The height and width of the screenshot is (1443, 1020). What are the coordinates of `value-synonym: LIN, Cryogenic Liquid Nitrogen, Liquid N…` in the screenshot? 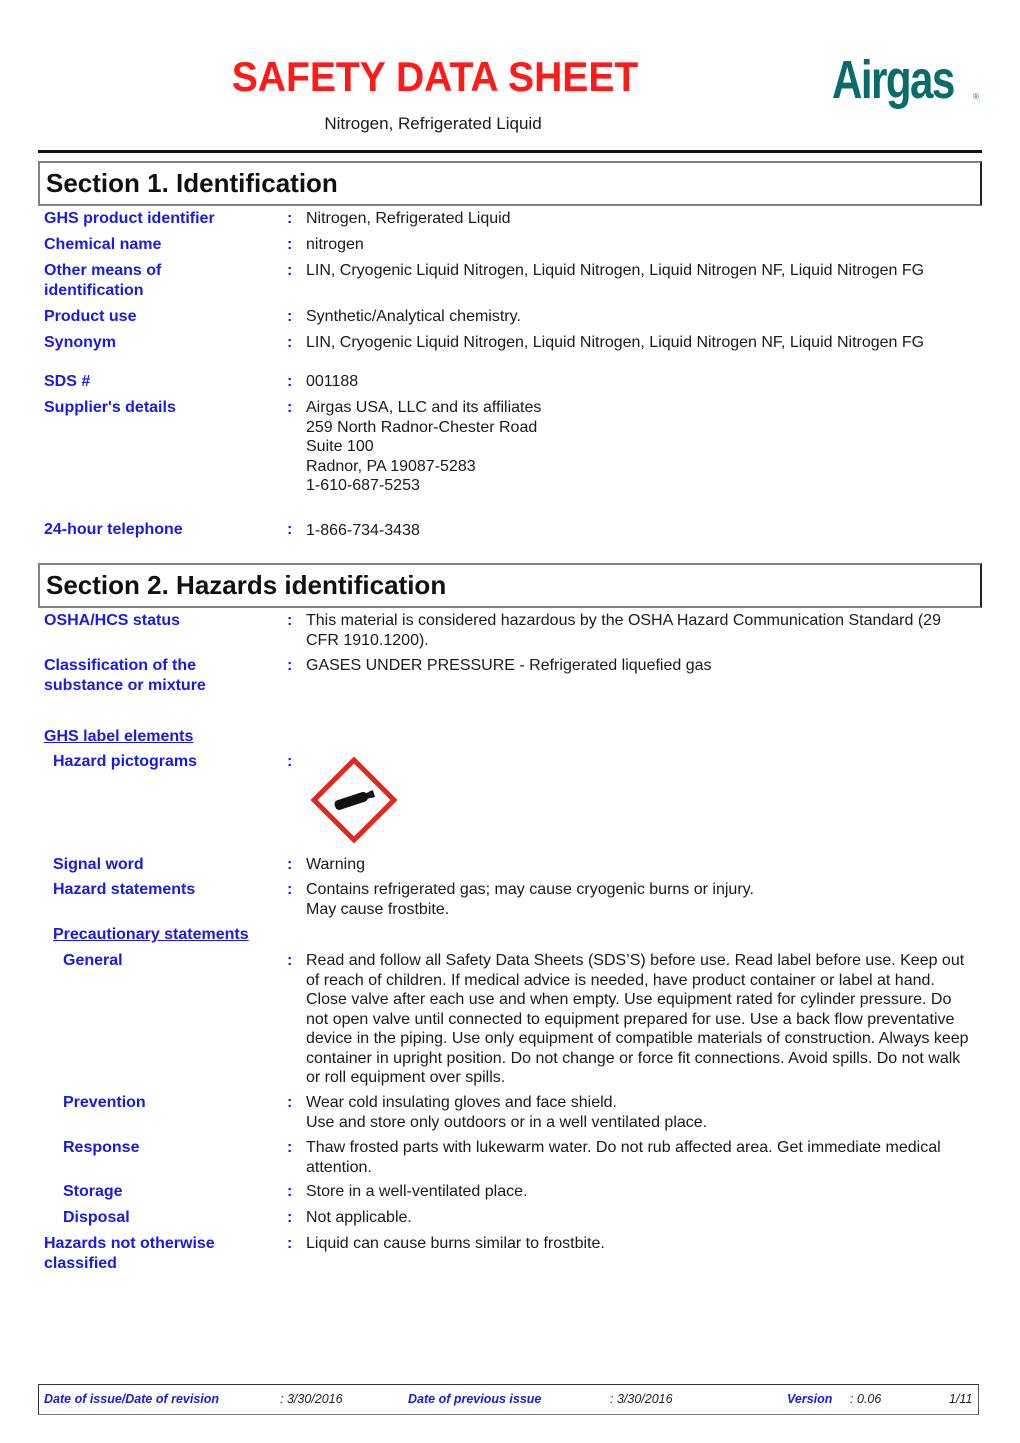 It's located at (615, 342).